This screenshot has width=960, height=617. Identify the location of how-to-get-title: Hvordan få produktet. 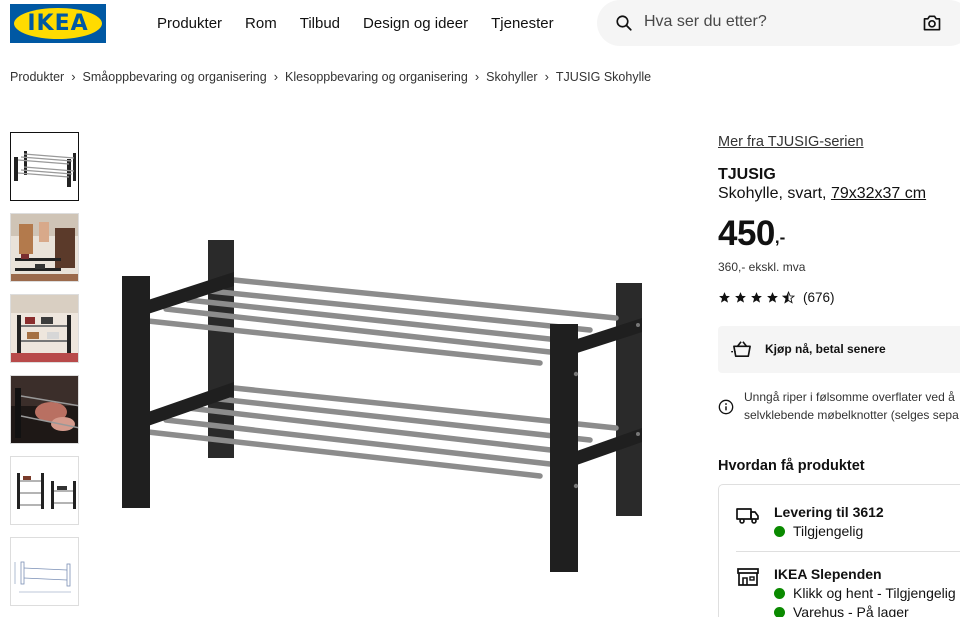
(791, 466).